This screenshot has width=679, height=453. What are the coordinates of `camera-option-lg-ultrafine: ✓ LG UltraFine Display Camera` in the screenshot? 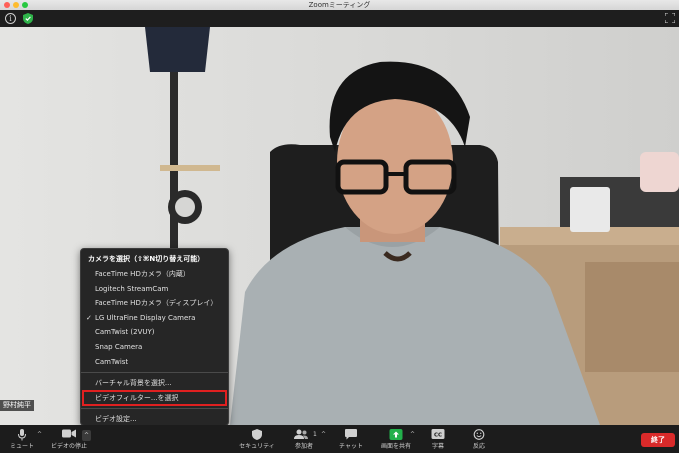 It's located at (154, 318).